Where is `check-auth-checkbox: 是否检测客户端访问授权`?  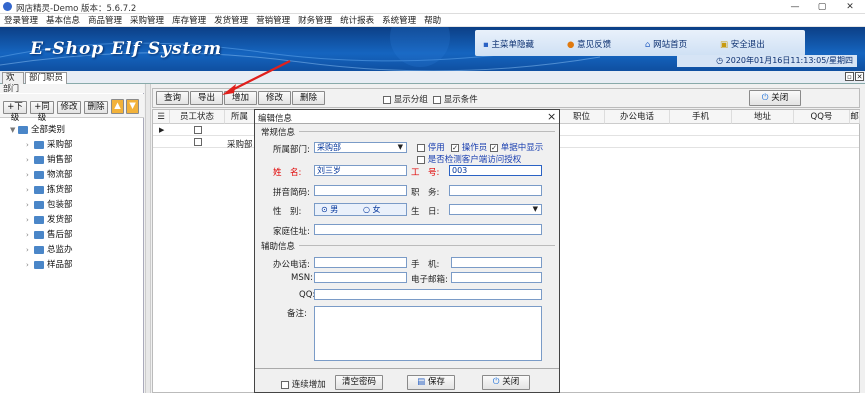 check-auth-checkbox: 是否检测客户端访问授权 is located at coordinates (469, 159).